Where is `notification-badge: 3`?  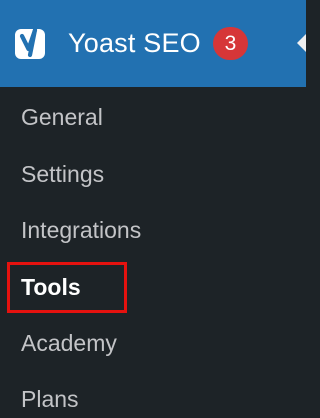
notification-badge: 3 is located at coordinates (230, 43).